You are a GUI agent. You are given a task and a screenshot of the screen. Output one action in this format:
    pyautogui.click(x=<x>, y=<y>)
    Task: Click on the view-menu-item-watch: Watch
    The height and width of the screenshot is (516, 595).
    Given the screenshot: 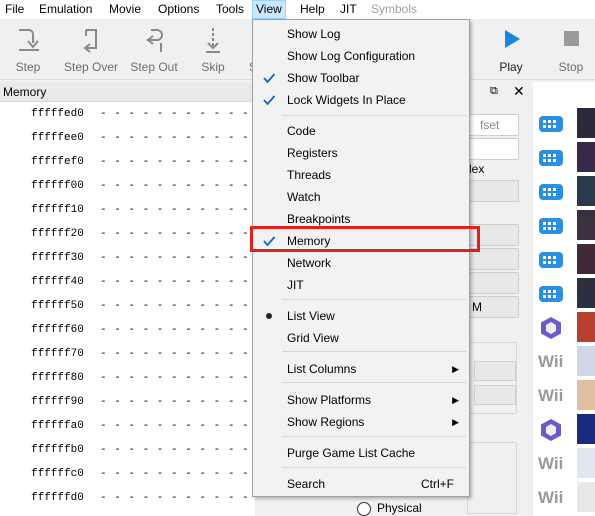 What is the action you would take?
    pyautogui.click(x=361, y=197)
    